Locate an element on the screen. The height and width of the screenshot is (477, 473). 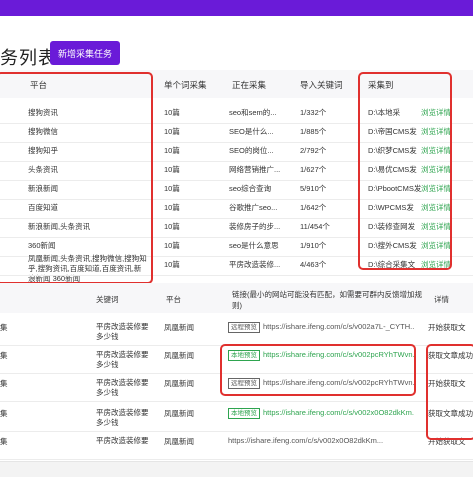
task-platform-line: 乎,搜狗资讯,百度知道,百度资讯,新 is located at coordinates (85, 268).